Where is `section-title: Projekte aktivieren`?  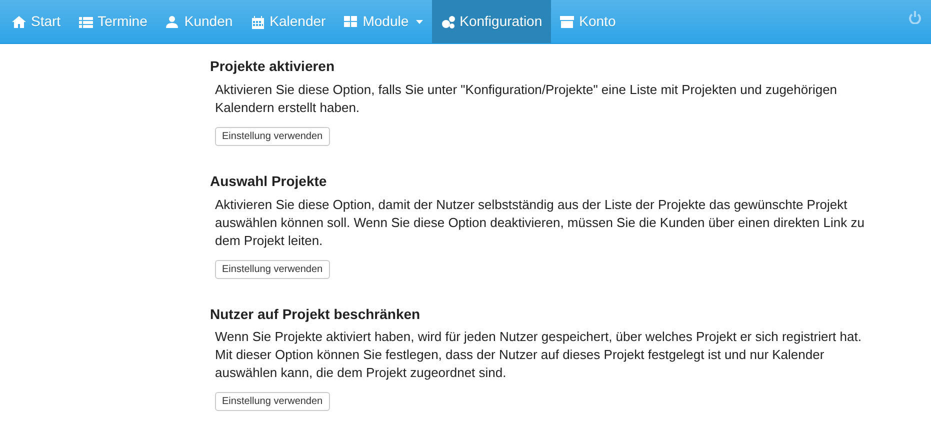 section-title: Projekte aktivieren is located at coordinates (273, 66).